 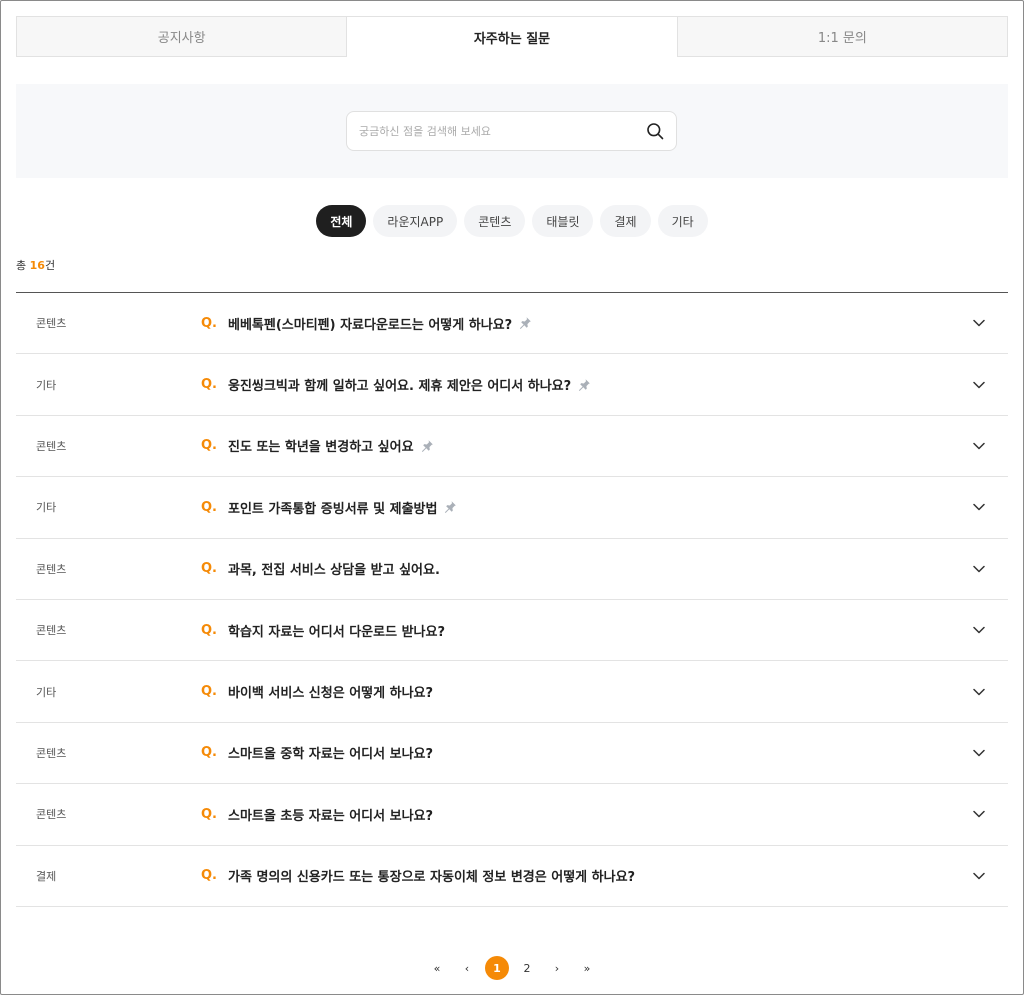 I want to click on faq-title: 학습지 자료는 어디서 다운로드 받나요?, so click(x=336, y=630).